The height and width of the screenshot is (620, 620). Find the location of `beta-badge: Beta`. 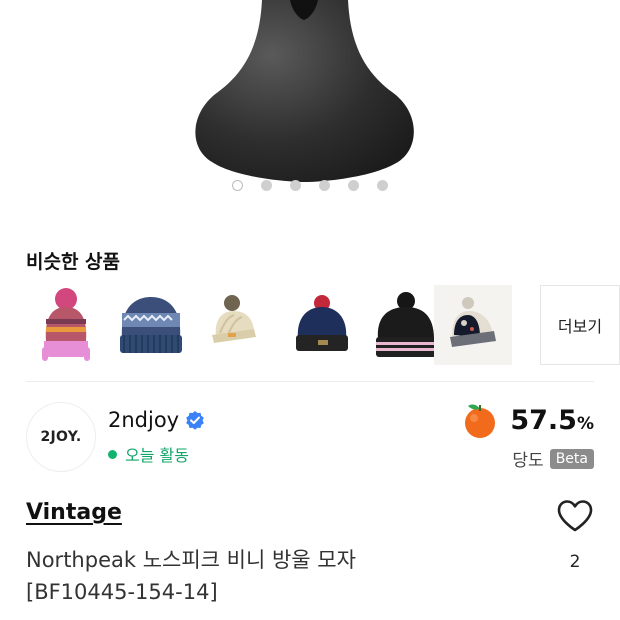

beta-badge: Beta is located at coordinates (571, 458).